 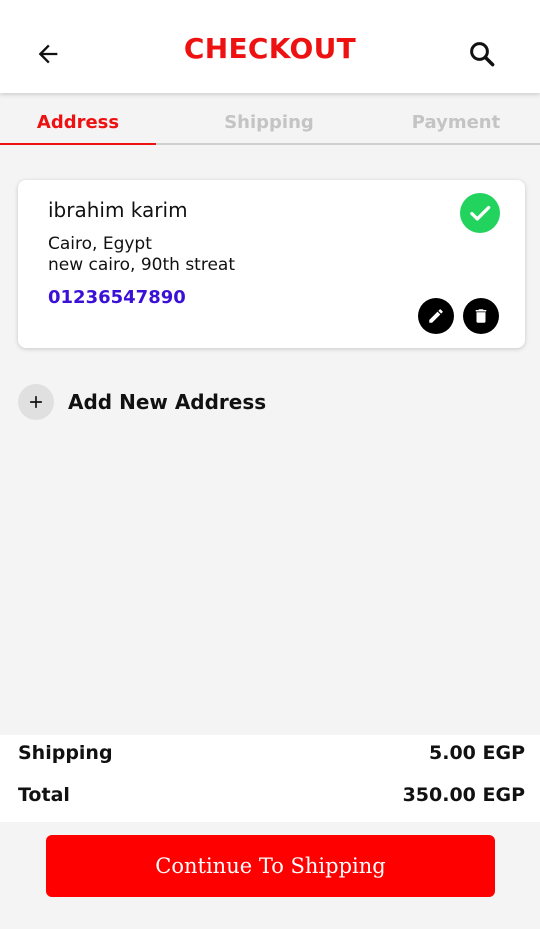 I want to click on add-new-address-button: Add New Address, so click(x=142, y=402).